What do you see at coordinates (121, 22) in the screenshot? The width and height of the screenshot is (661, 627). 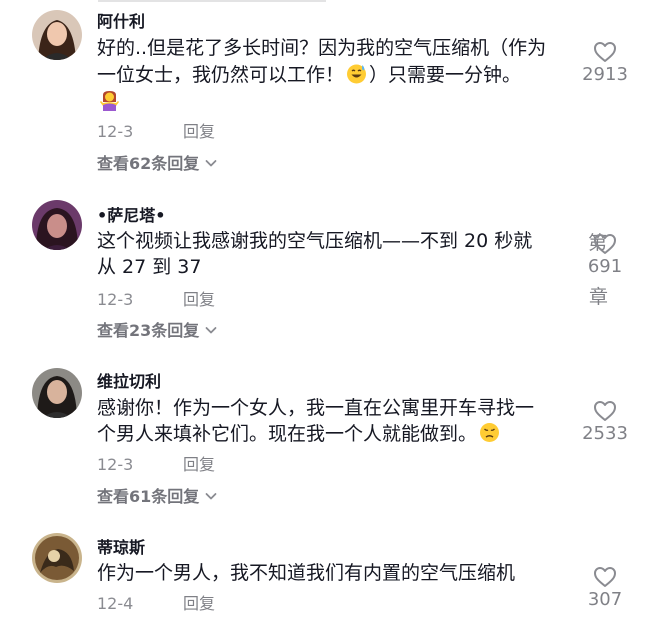 I see `comment-username: 阿什利` at bounding box center [121, 22].